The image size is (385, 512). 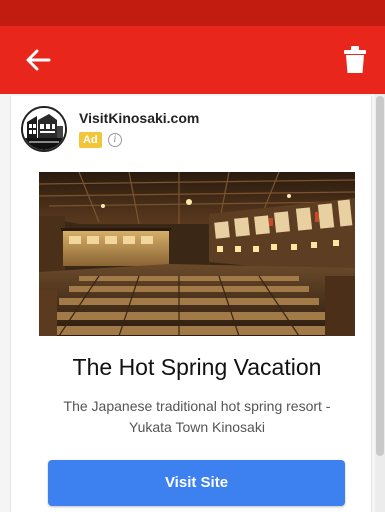 I want to click on delete-button, so click(x=355, y=60).